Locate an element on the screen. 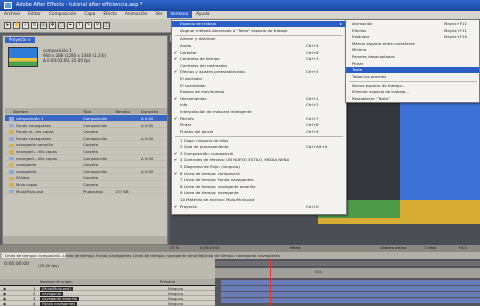 Image resolution: width=480 pixels, height=306 pixels. menu-2: Composición is located at coordinates (63, 14).